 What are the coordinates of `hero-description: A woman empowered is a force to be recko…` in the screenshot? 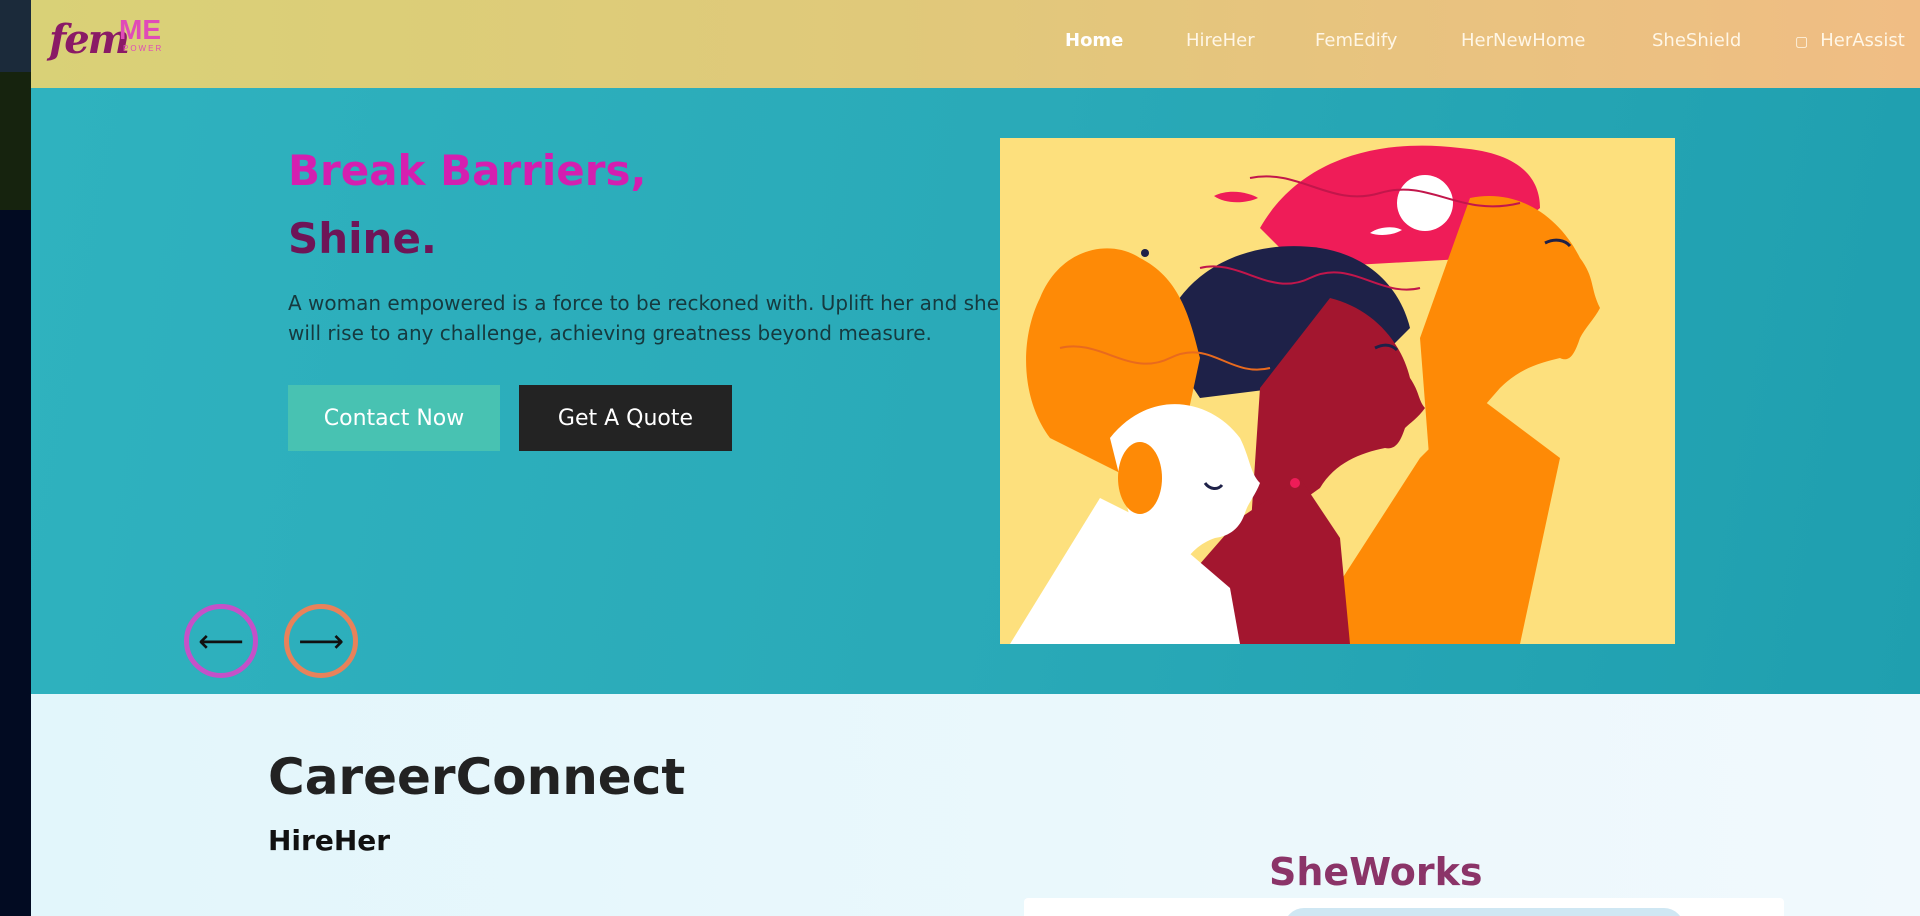 It's located at (644, 318).